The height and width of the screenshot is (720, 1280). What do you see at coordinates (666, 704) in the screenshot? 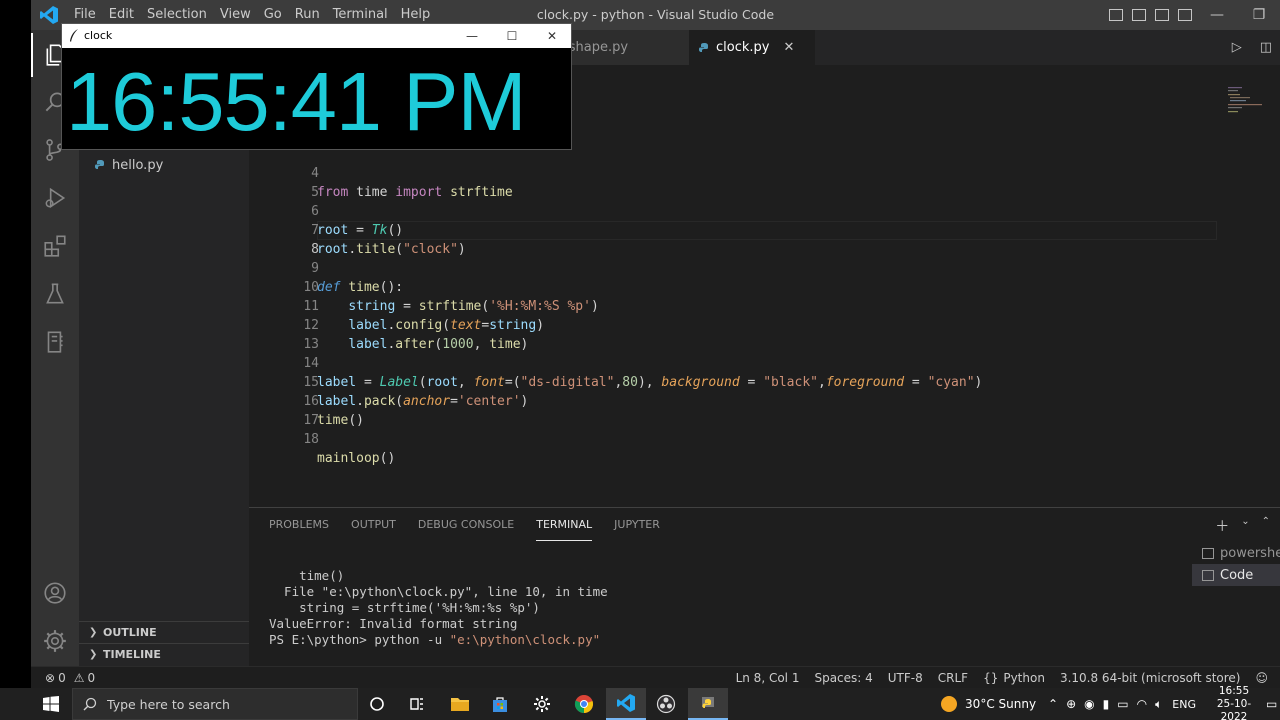
I see `obs-icon` at bounding box center [666, 704].